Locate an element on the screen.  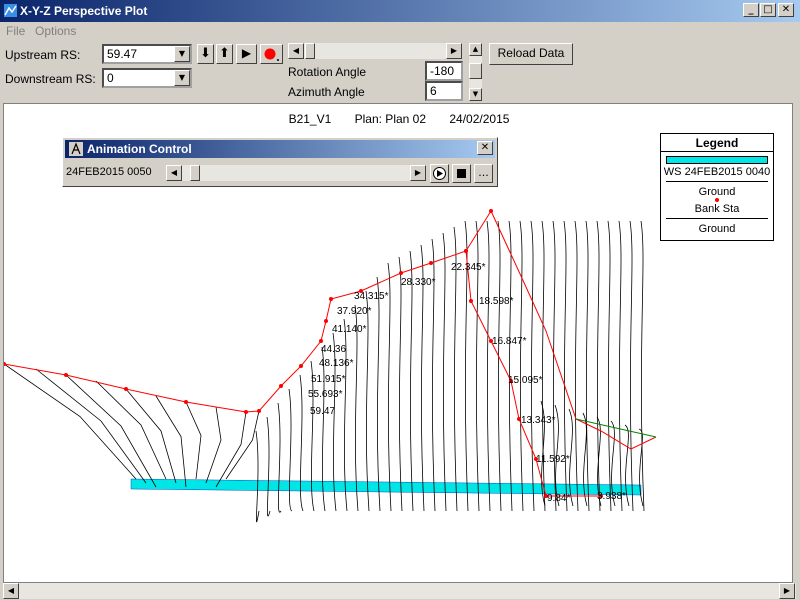
stop-icon is located at coordinates (461, 173).